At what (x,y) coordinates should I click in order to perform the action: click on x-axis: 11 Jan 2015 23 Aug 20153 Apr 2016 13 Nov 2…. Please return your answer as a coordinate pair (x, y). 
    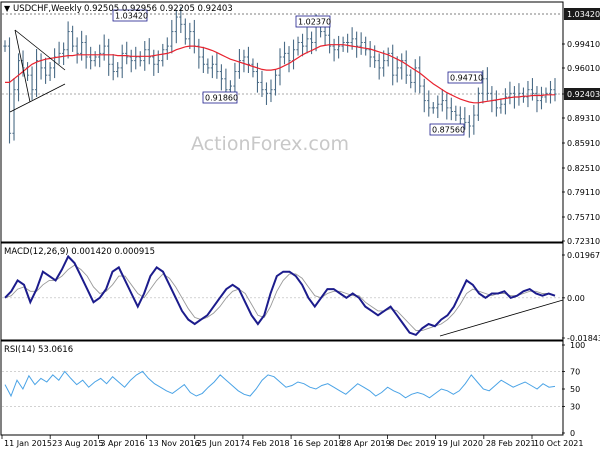
    Looking at the image, I should click on (292, 441).